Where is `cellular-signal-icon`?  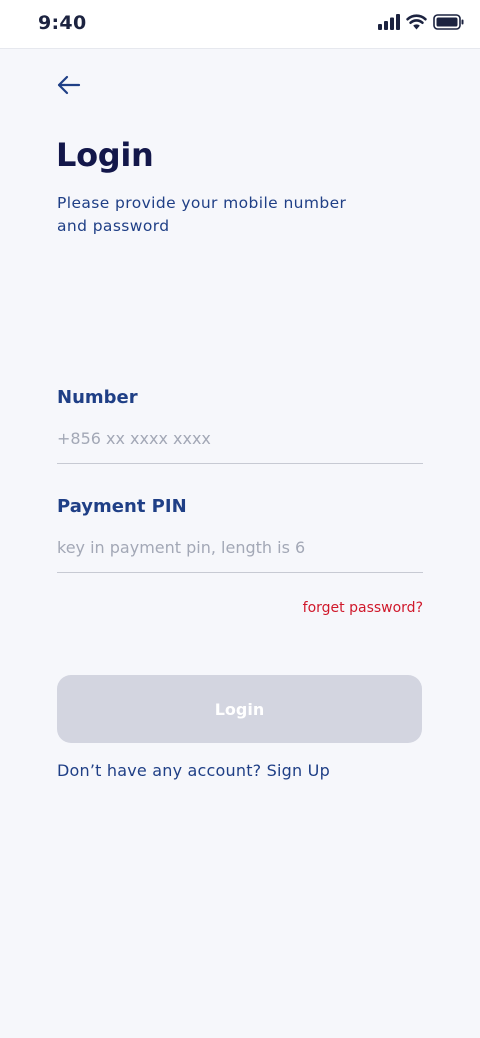
cellular-signal-icon is located at coordinates (389, 22).